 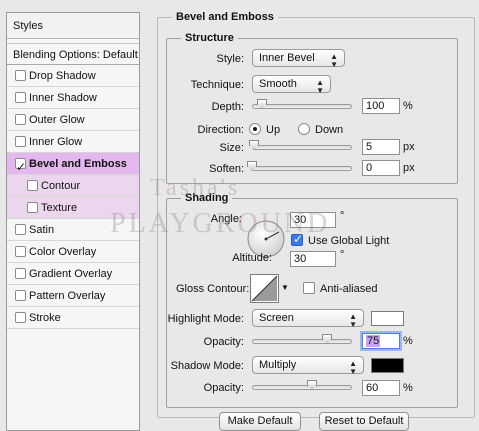 What do you see at coordinates (252, 258) in the screenshot?
I see `altitude-label: Altitude:` at bounding box center [252, 258].